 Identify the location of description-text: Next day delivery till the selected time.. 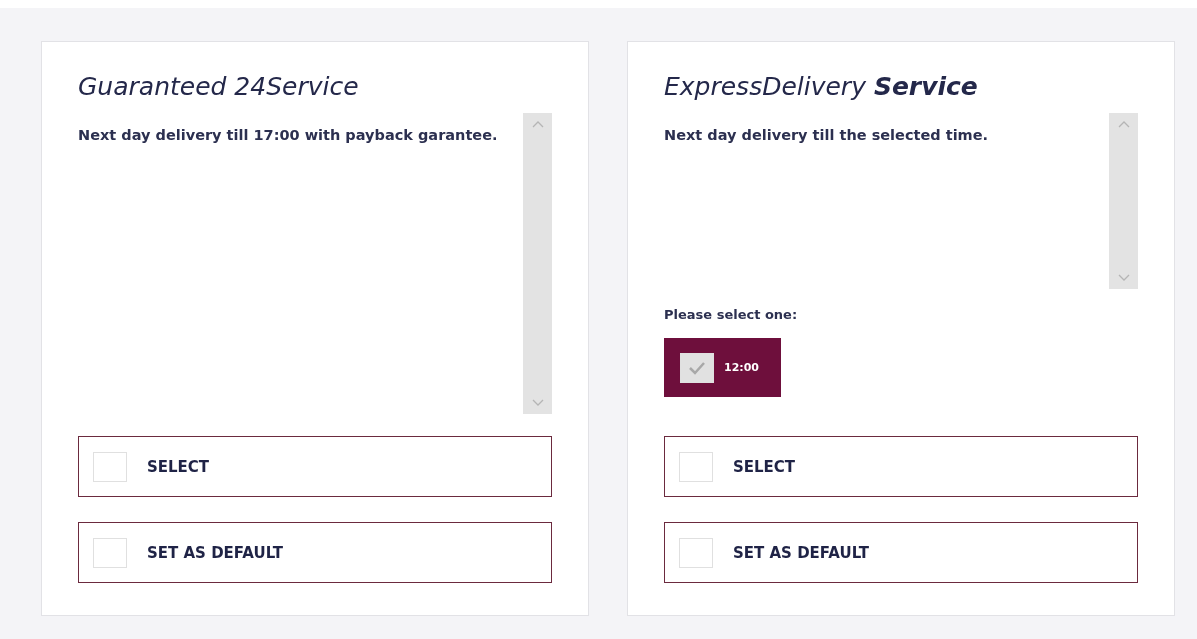
(827, 135).